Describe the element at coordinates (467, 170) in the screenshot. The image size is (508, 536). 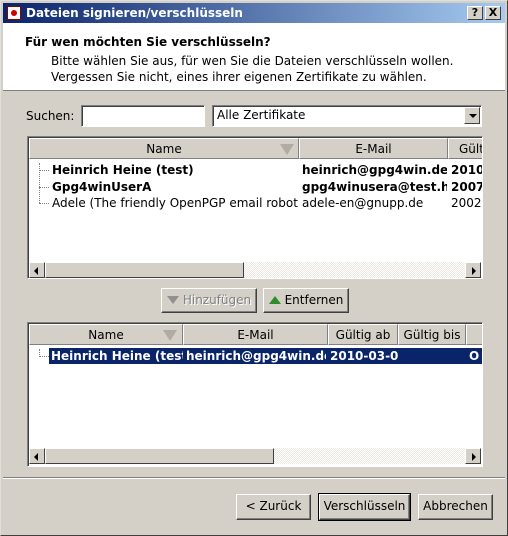
I see `row-valid-from: 2010` at that location.